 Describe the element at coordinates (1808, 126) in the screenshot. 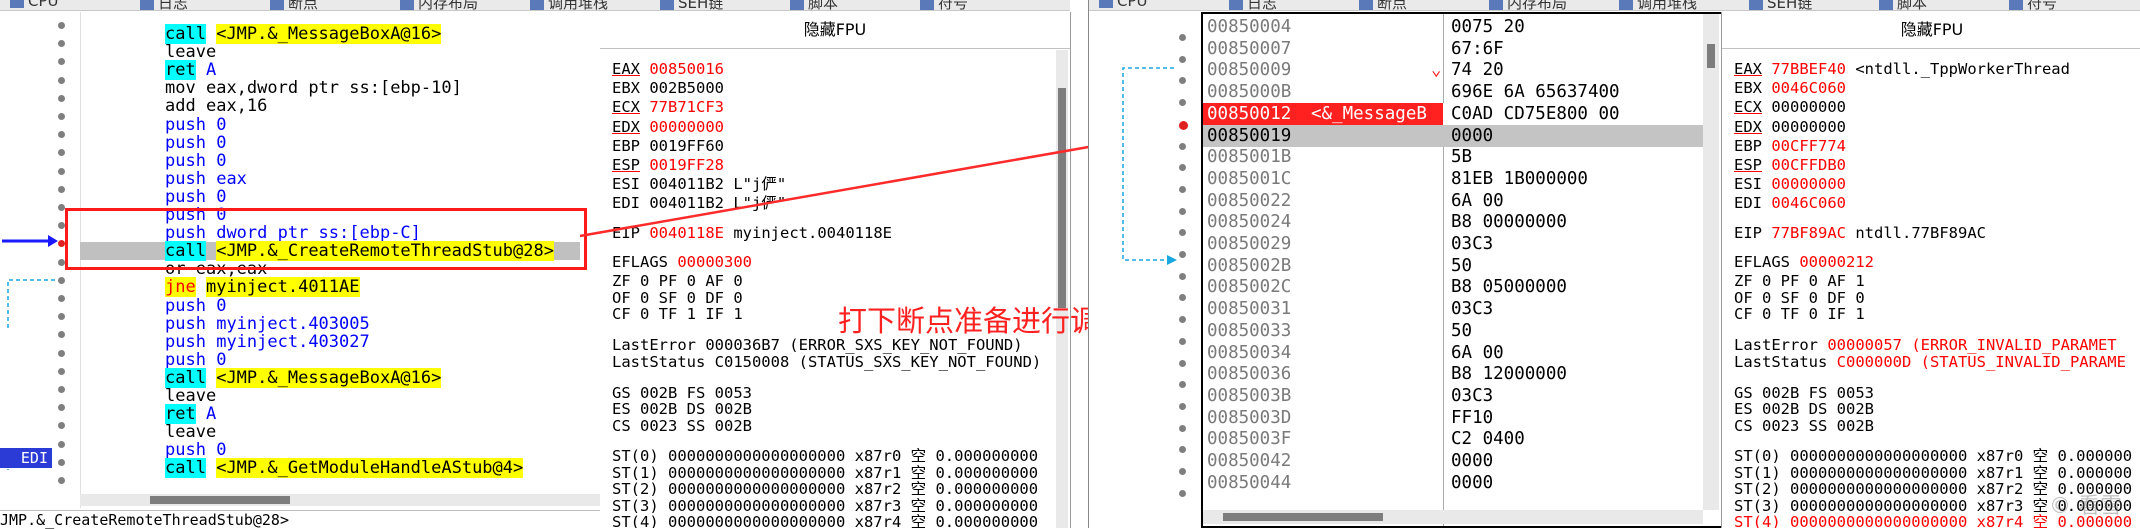

I see `register-value: 00000000` at that location.